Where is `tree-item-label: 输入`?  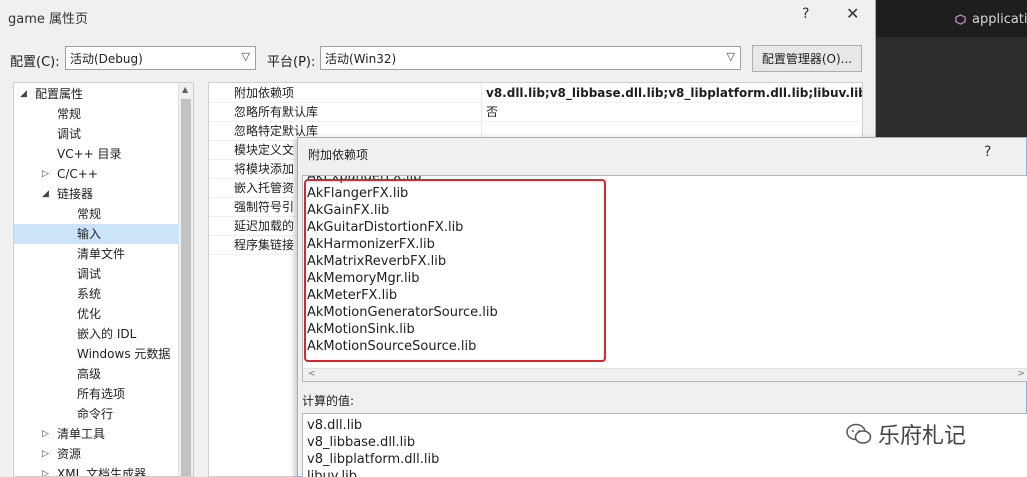 tree-item-label: 输入 is located at coordinates (89, 234).